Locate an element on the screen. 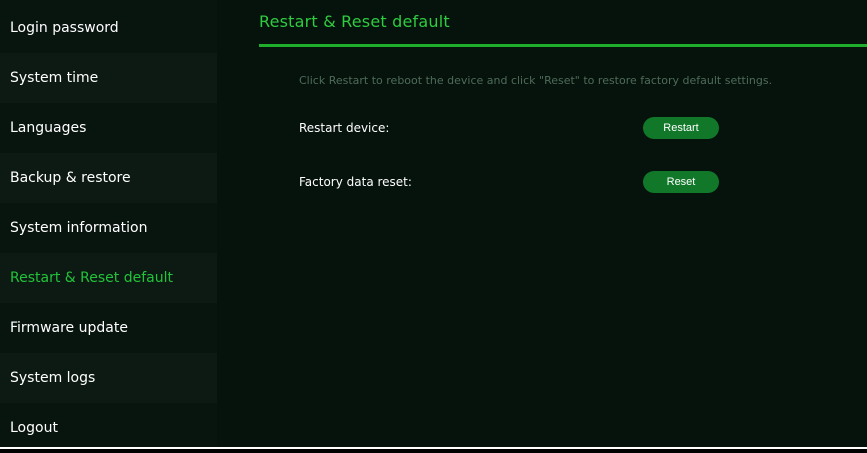 The width and height of the screenshot is (867, 453). sidebar-item-backup-restore: Backup & restore is located at coordinates (108, 178).